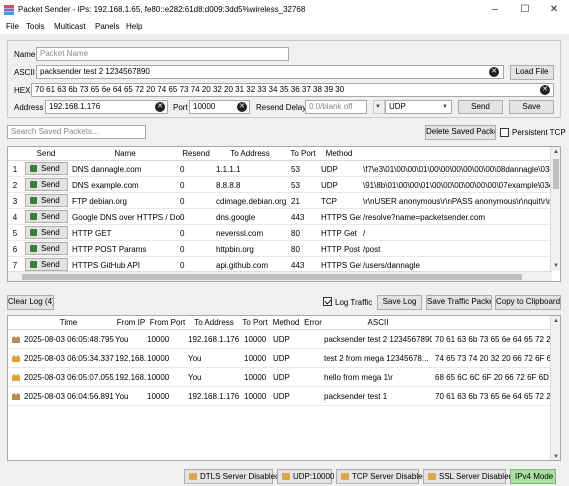 The width and height of the screenshot is (569, 486). Describe the element at coordinates (531, 107) in the screenshot. I see `save-button: Save` at that location.